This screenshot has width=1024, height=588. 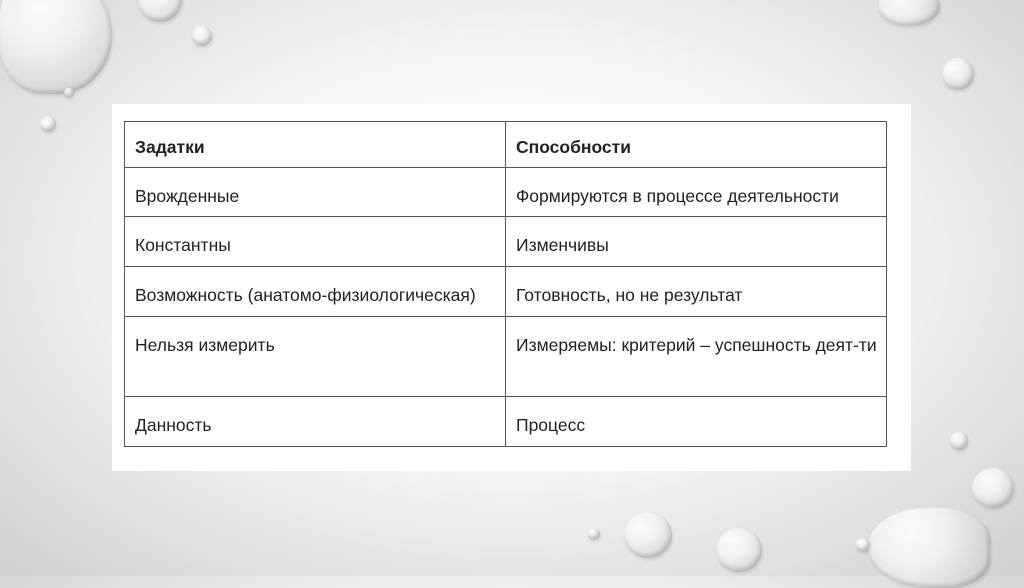 I want to click on table-cell: Готовность, но не результат, so click(x=696, y=291).